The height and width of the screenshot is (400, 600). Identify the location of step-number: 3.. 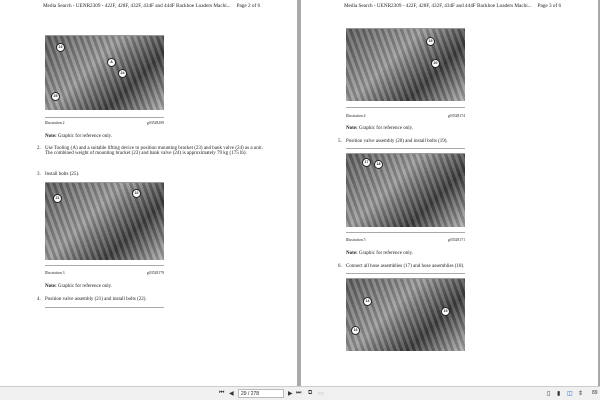
(39, 174).